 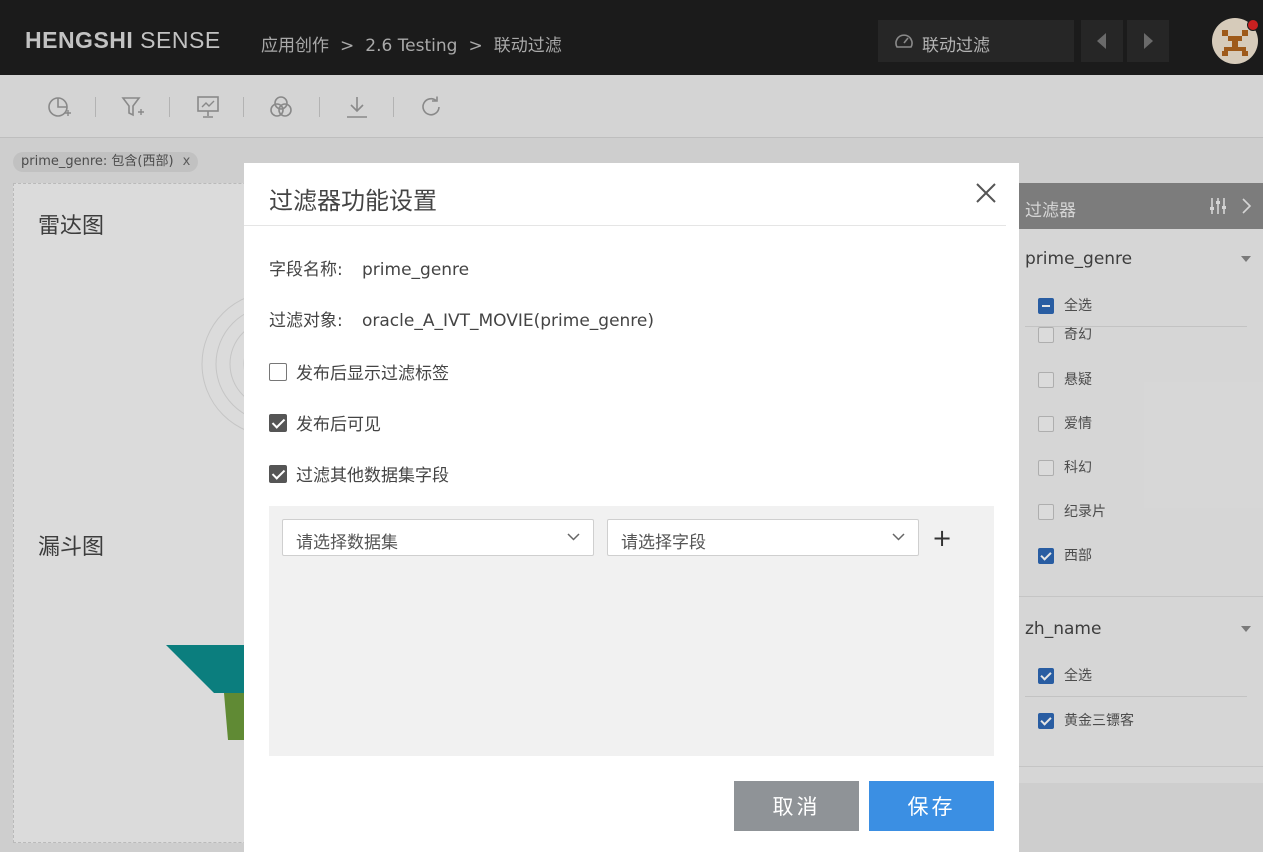 What do you see at coordinates (325, 422) in the screenshot?
I see `option-visible-after-publish: 发布后可见` at bounding box center [325, 422].